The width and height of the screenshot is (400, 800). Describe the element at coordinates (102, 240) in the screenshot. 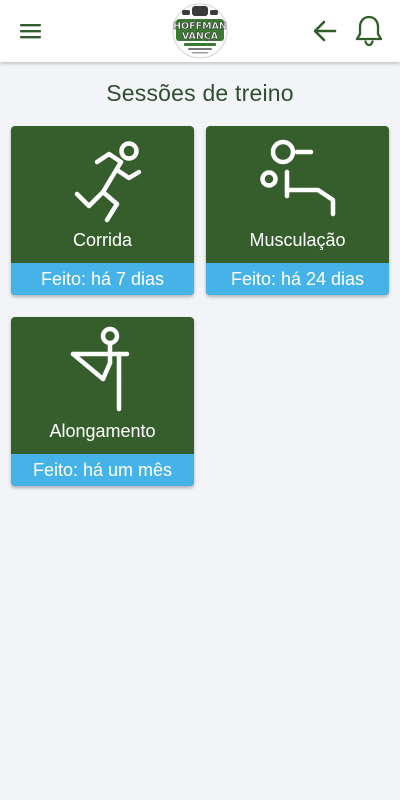

I see `session-label: Corrida` at that location.